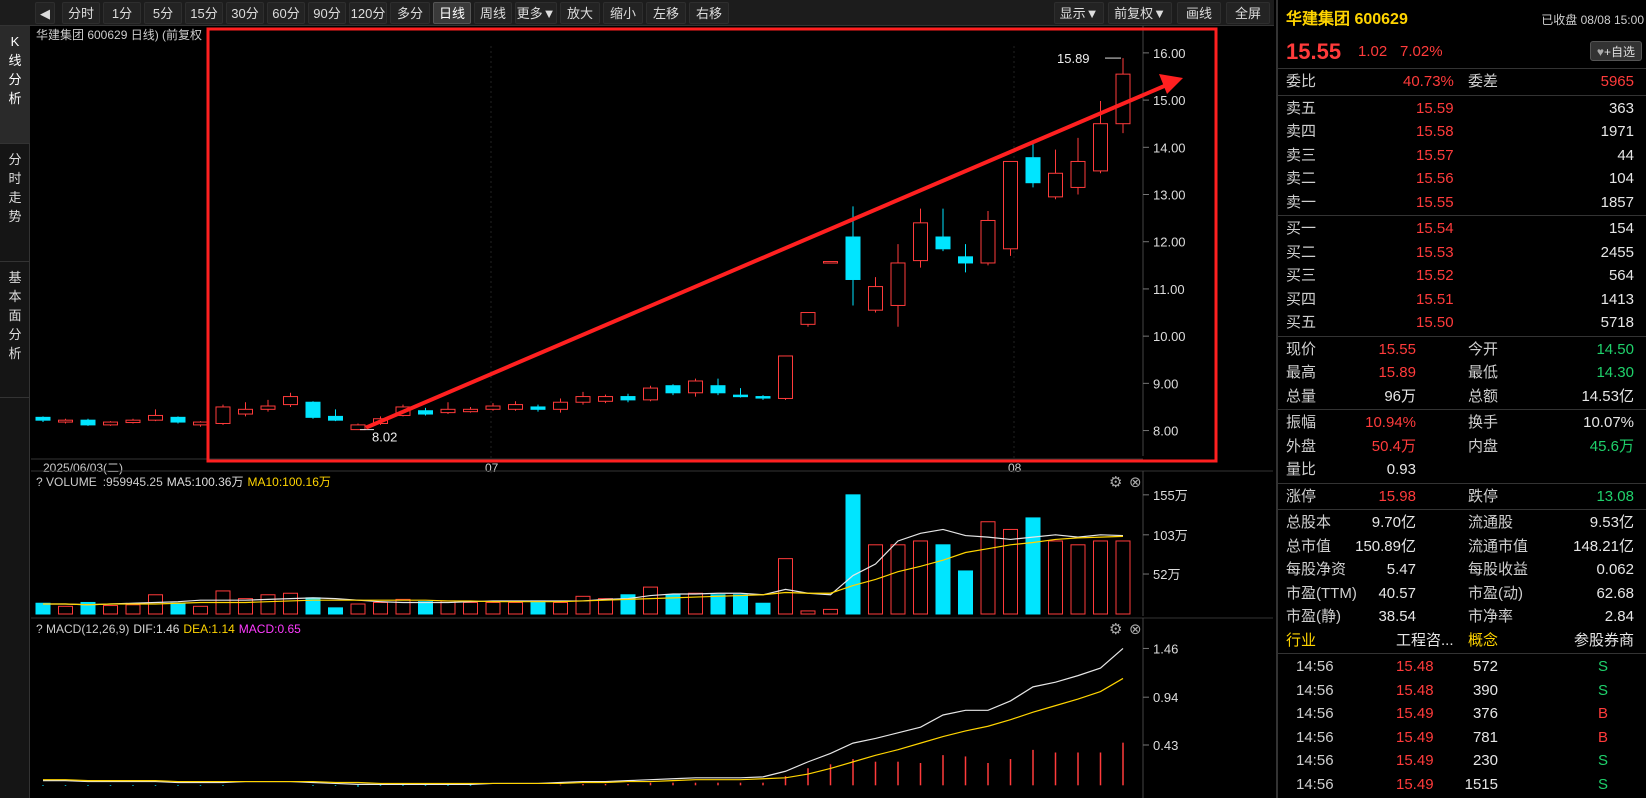 This screenshot has width=1646, height=798. Describe the element at coordinates (1483, 422) in the screenshot. I see `stat-label: 换手` at that location.